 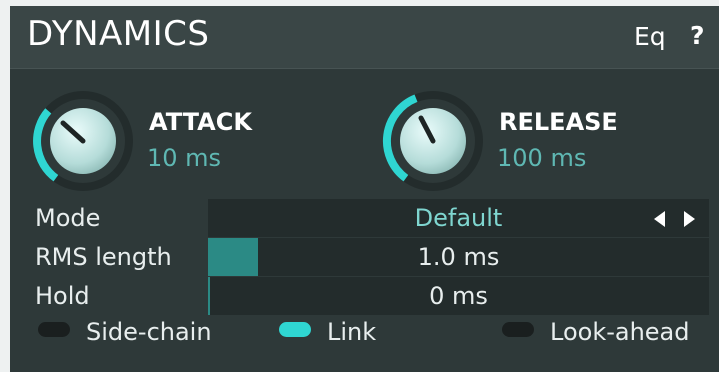 I want to click on hold-slider: 0 ms, so click(x=458, y=296).